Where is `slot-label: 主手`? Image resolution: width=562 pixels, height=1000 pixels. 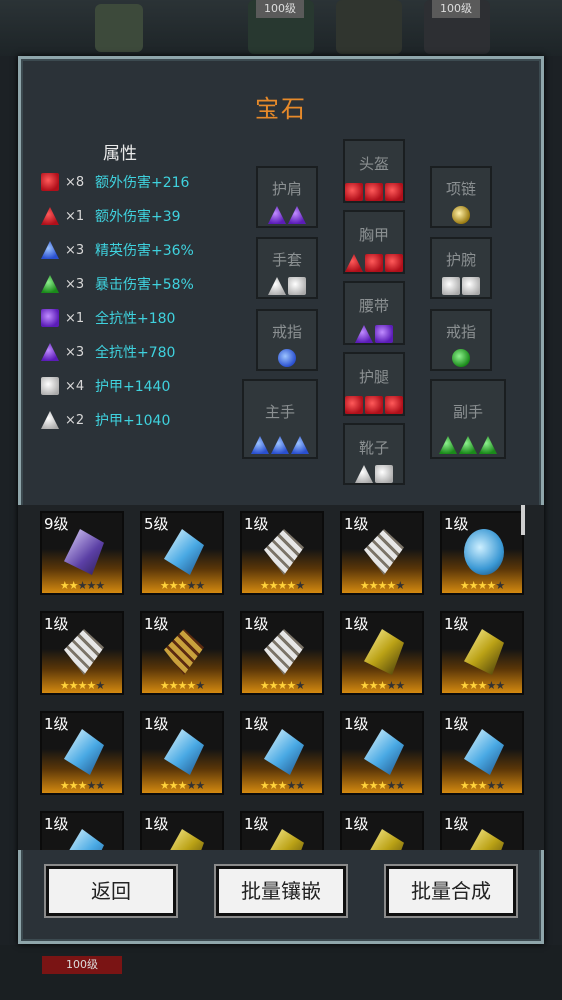 slot-label: 主手 is located at coordinates (279, 412).